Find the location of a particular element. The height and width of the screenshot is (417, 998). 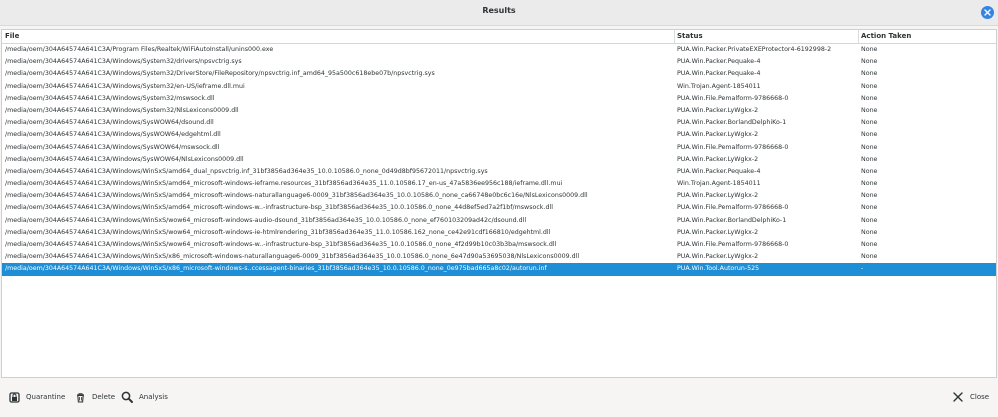

action-cell: - is located at coordinates (862, 269).